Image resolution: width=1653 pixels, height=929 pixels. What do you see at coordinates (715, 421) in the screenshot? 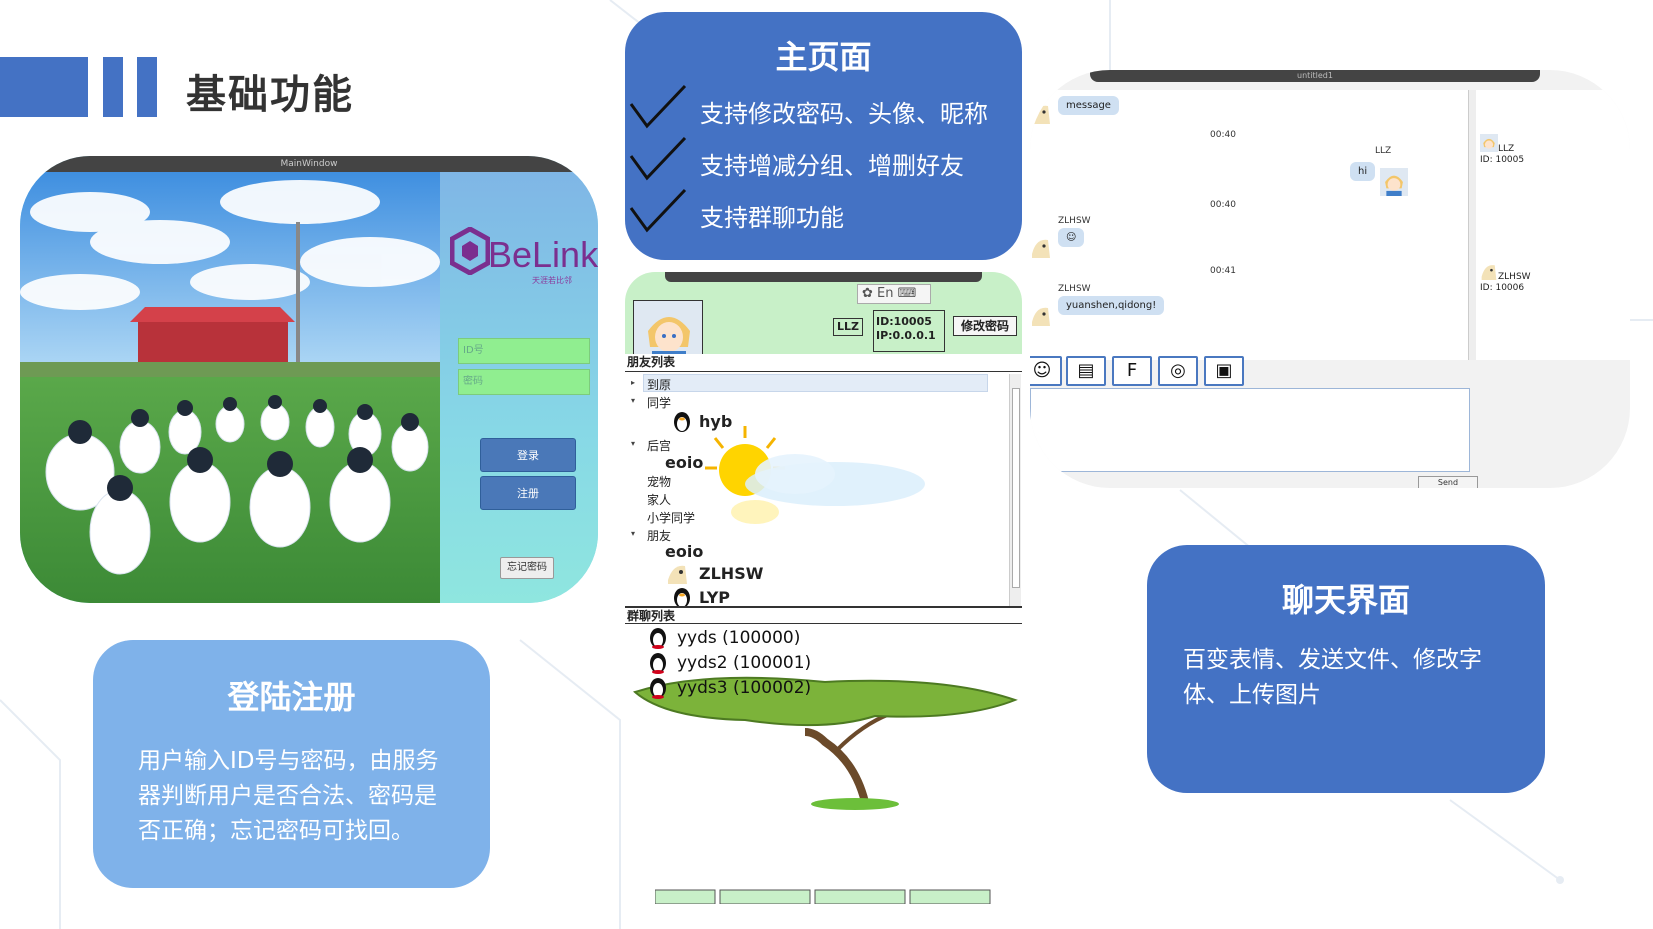
I see `tree-friend: hyb` at bounding box center [715, 421].